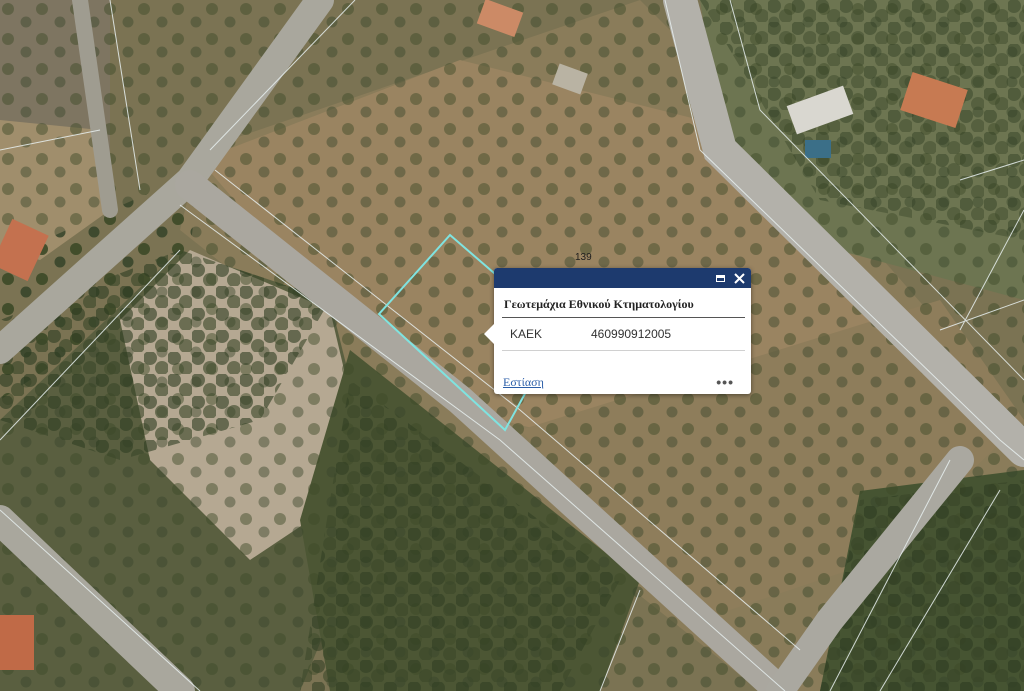  What do you see at coordinates (583, 257) in the screenshot?
I see `parcel-number-label: 139` at bounding box center [583, 257].